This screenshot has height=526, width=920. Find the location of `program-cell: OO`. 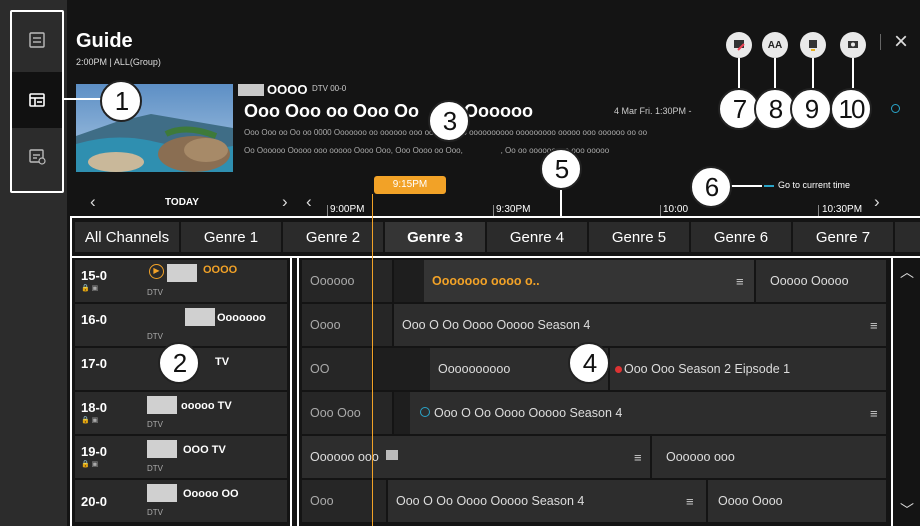

program-cell: OO is located at coordinates (338, 369).